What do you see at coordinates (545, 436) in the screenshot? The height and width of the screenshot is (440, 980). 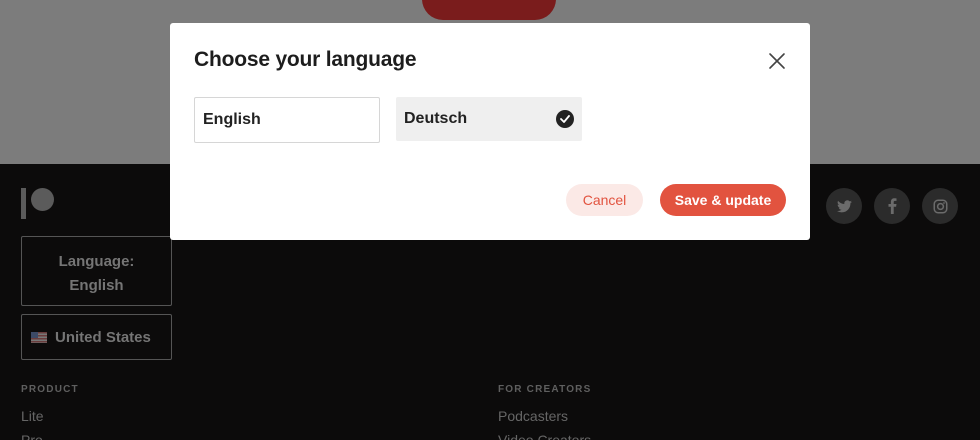 I see `footer-link-video-creators: Video Creators` at bounding box center [545, 436].